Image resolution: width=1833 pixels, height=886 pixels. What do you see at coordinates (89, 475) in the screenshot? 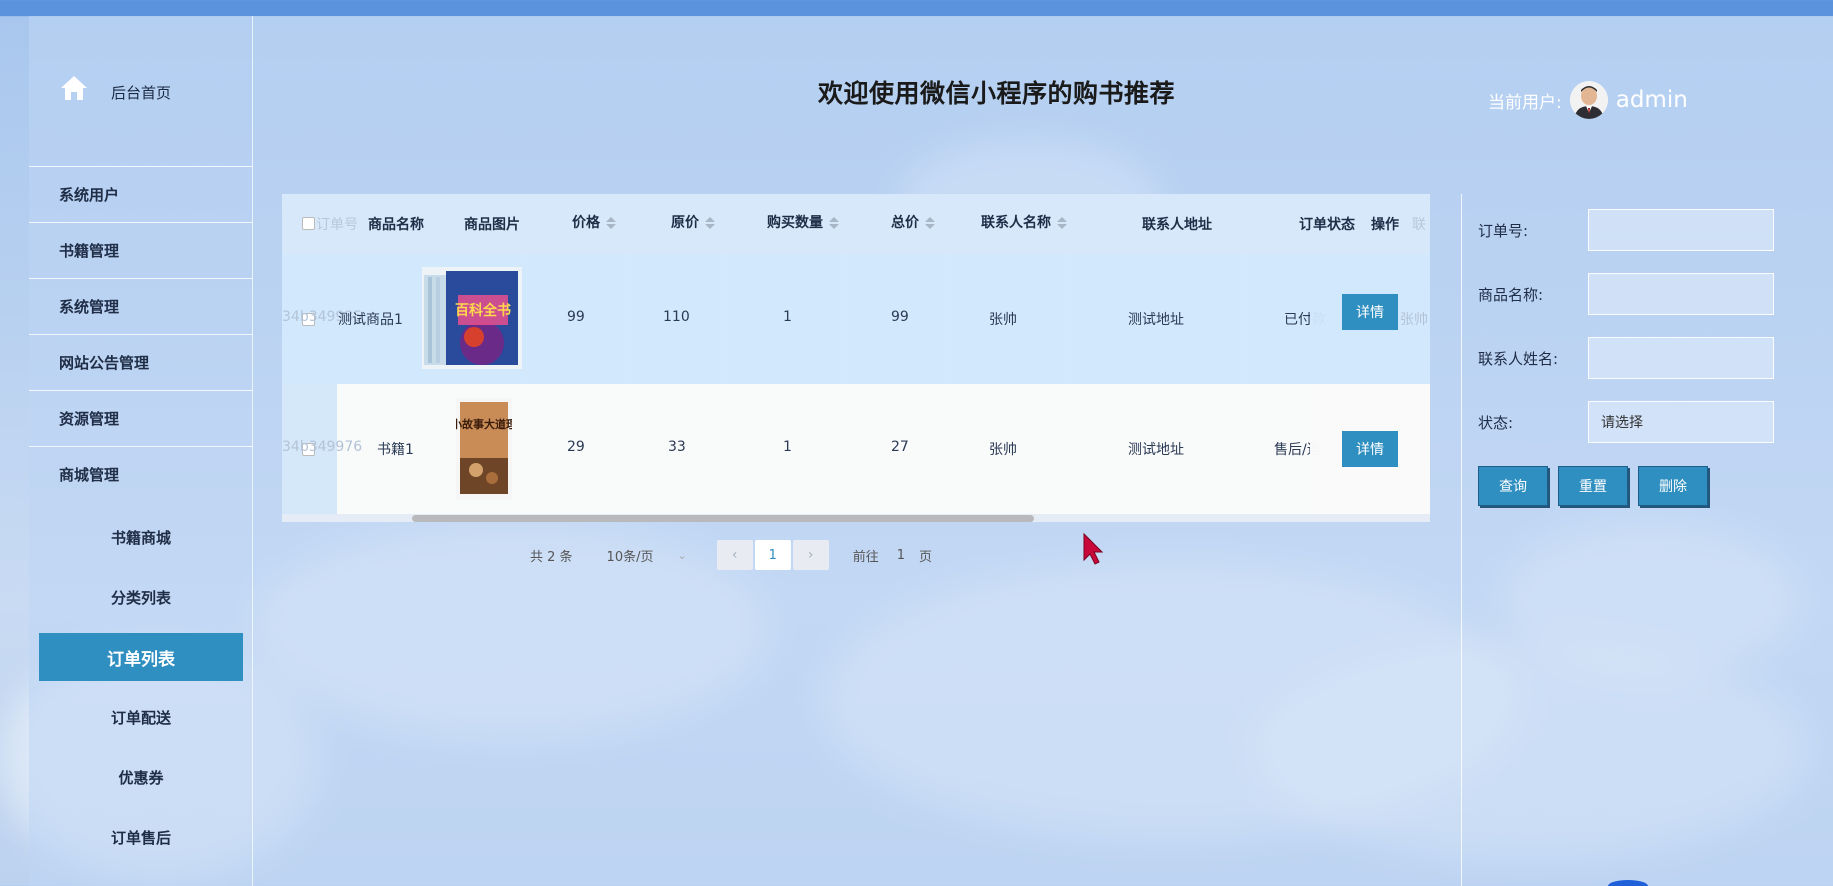
I see `sidebar-item-label: 商城管理` at bounding box center [89, 475].